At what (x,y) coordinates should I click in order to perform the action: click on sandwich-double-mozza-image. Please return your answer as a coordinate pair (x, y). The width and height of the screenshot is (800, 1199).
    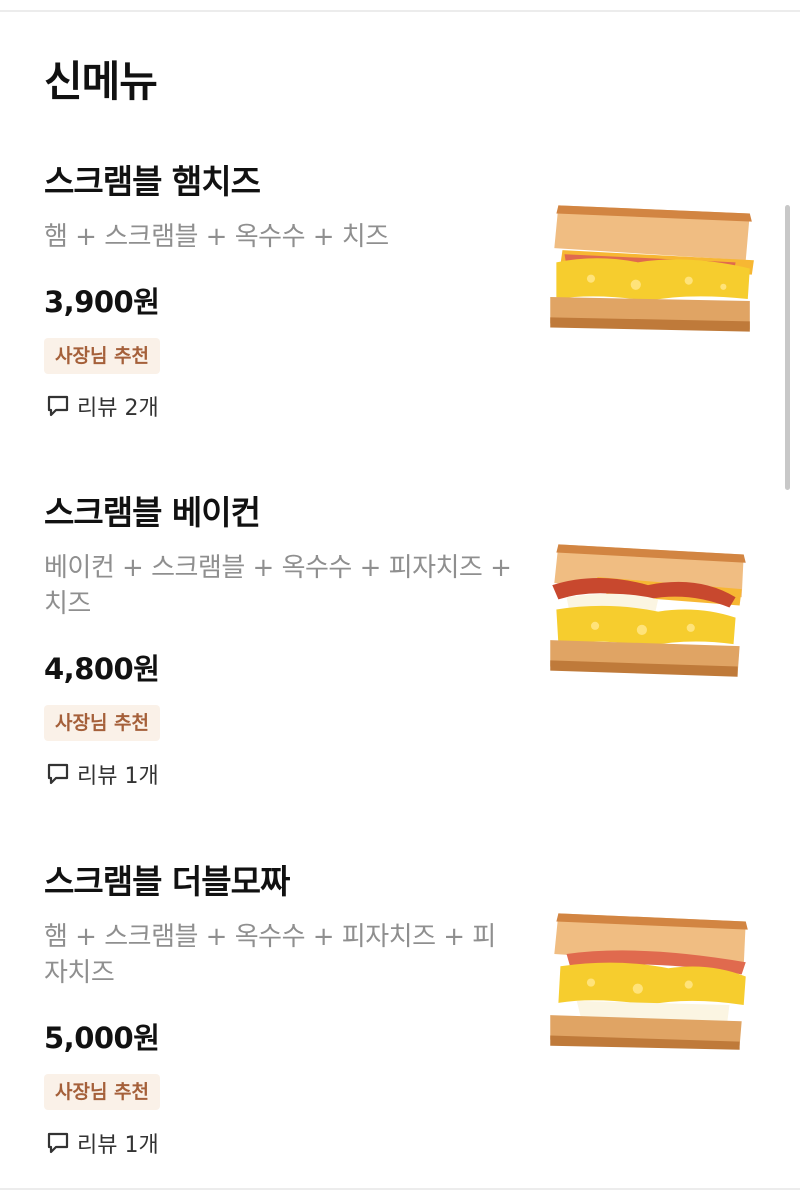
    Looking at the image, I should click on (649, 981).